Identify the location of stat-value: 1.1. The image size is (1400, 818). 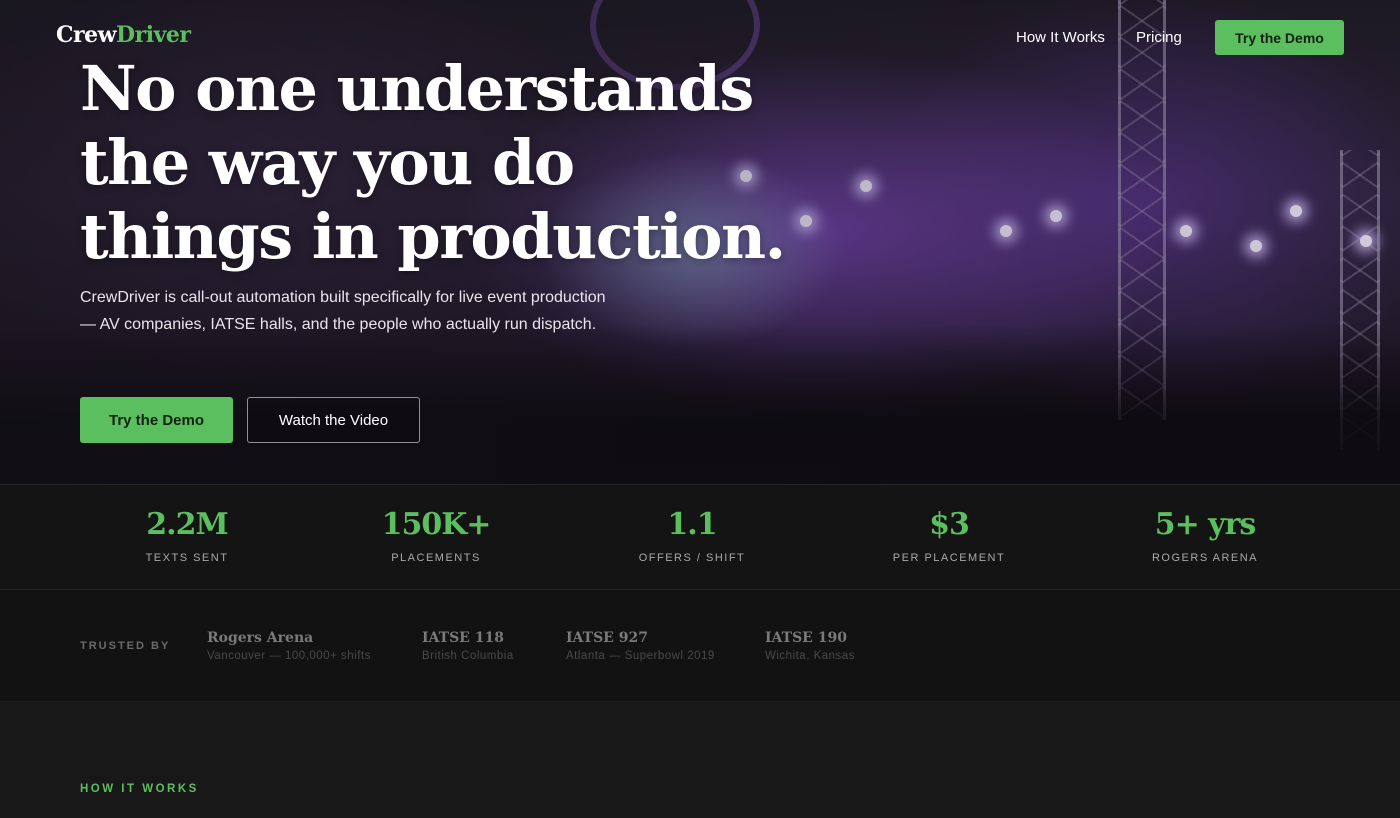
(692, 524).